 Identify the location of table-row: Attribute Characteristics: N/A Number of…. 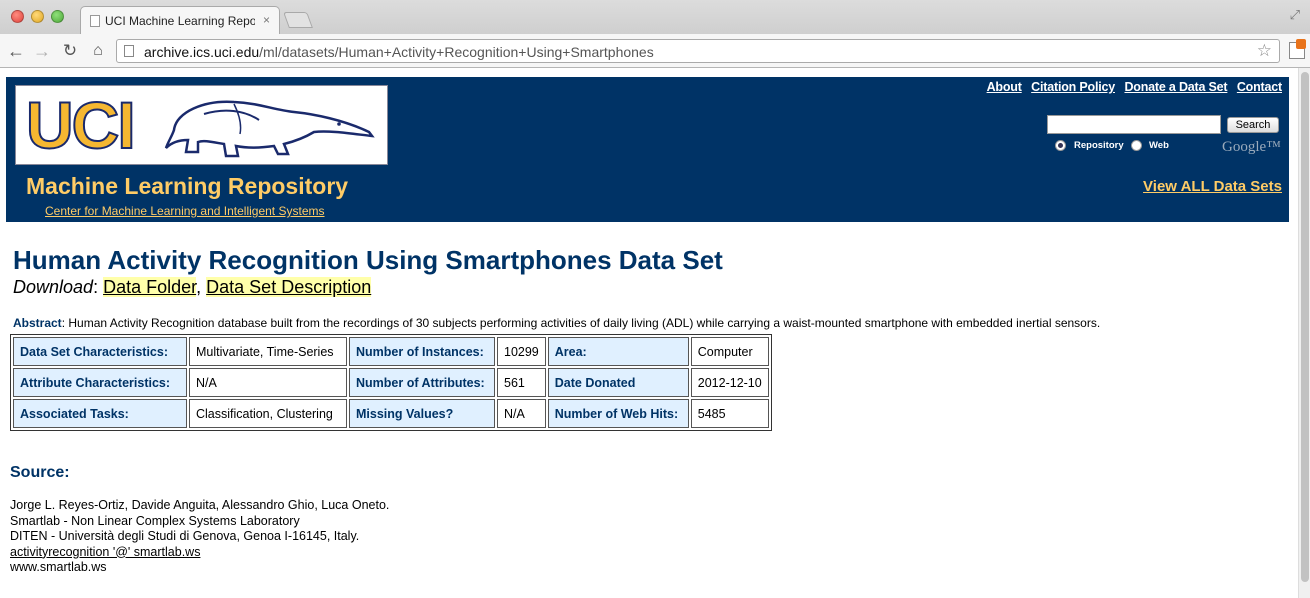
(391, 382).